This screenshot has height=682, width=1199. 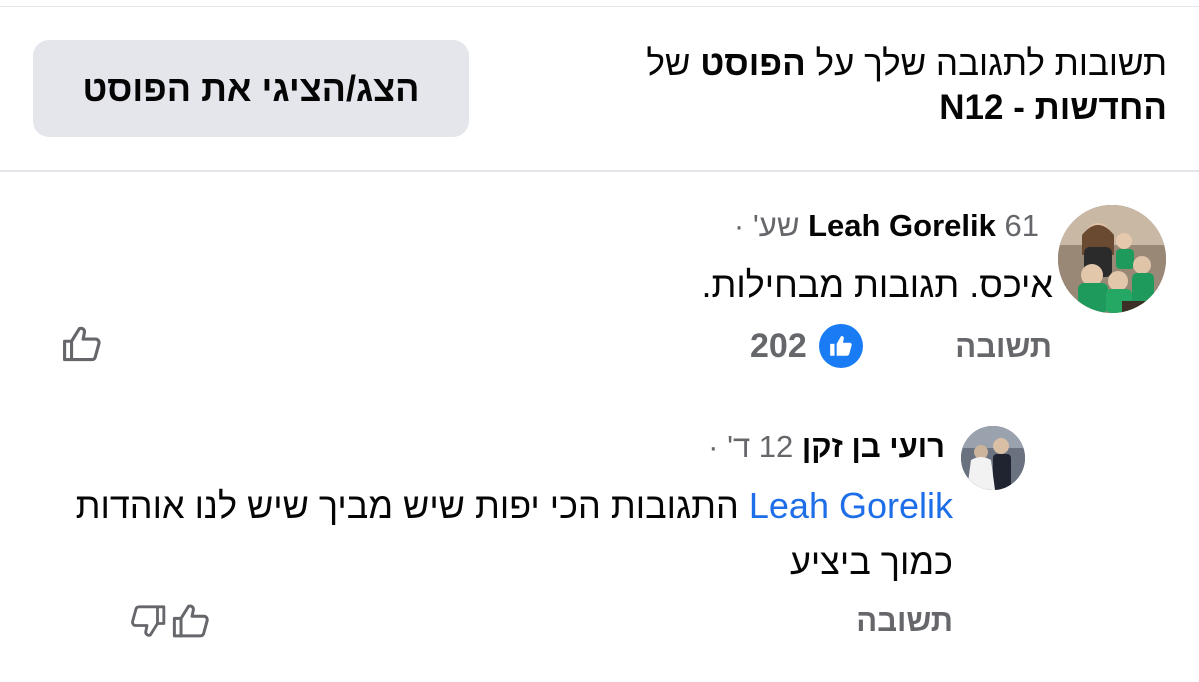 What do you see at coordinates (599, 171) in the screenshot?
I see `header-divider` at bounding box center [599, 171].